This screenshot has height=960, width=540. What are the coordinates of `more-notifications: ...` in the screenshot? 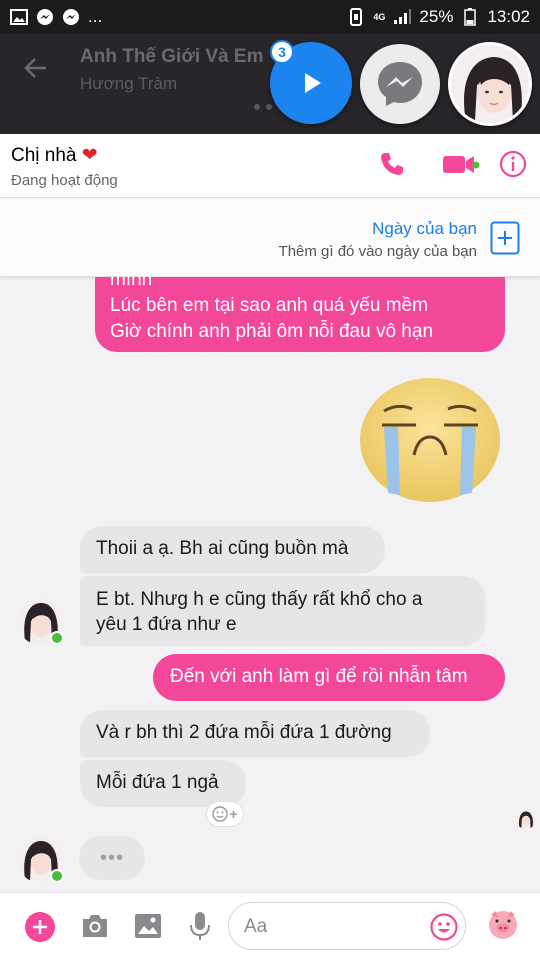 It's located at (95, 16).